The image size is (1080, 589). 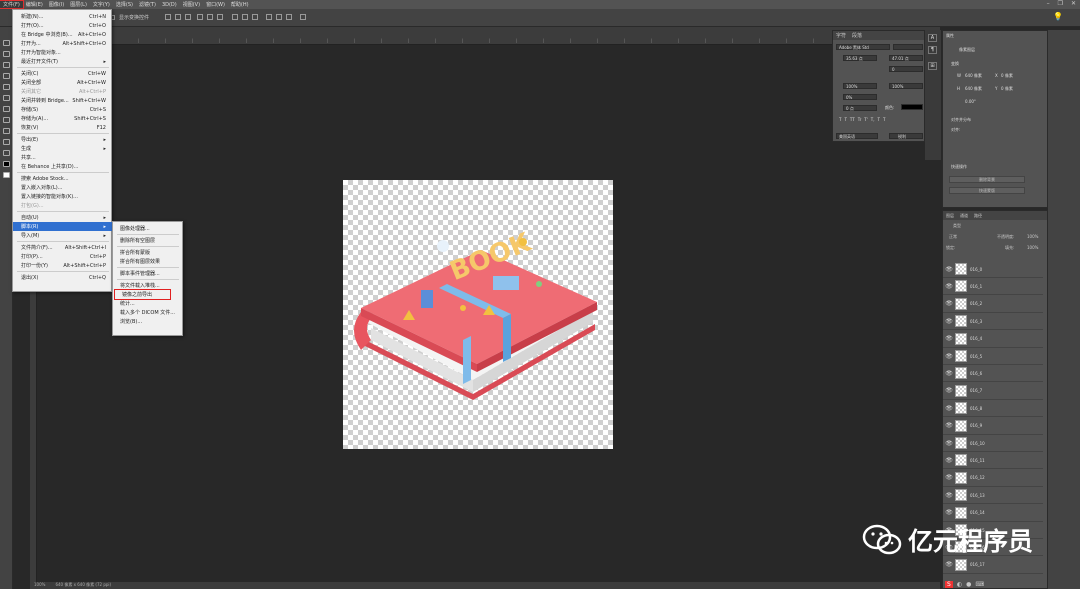 What do you see at coordinates (78, 4) in the screenshot?
I see `menu-layer: 图层(L)` at bounding box center [78, 4].